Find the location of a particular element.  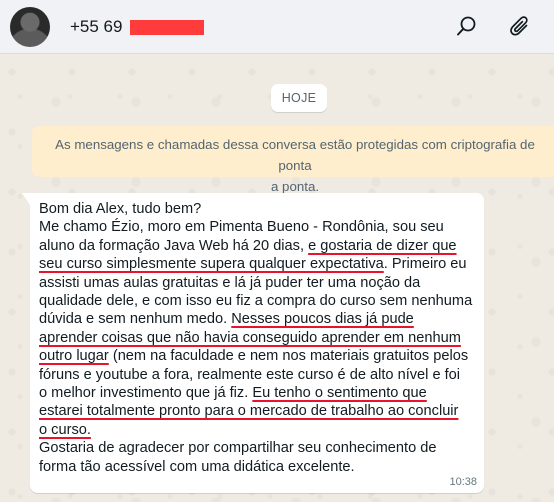

message-text-span: o melhor investimento que já fiz. is located at coordinates (146, 393).